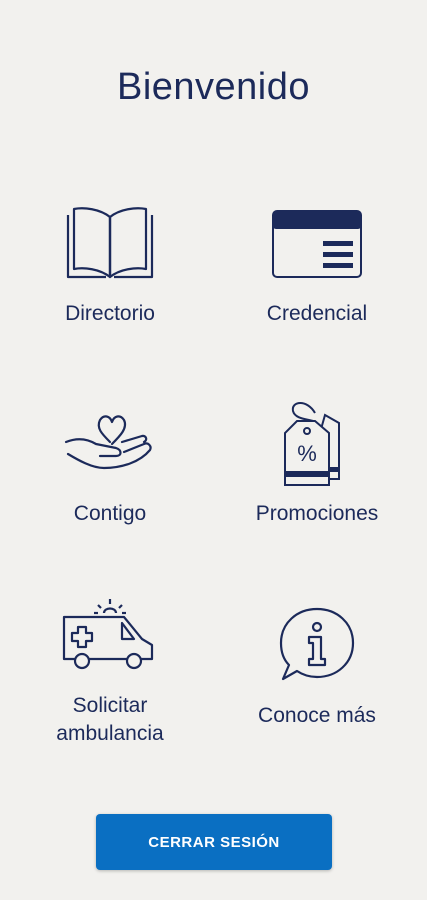 The width and height of the screenshot is (427, 900). I want to click on hand-heart-icon, so click(110, 443).